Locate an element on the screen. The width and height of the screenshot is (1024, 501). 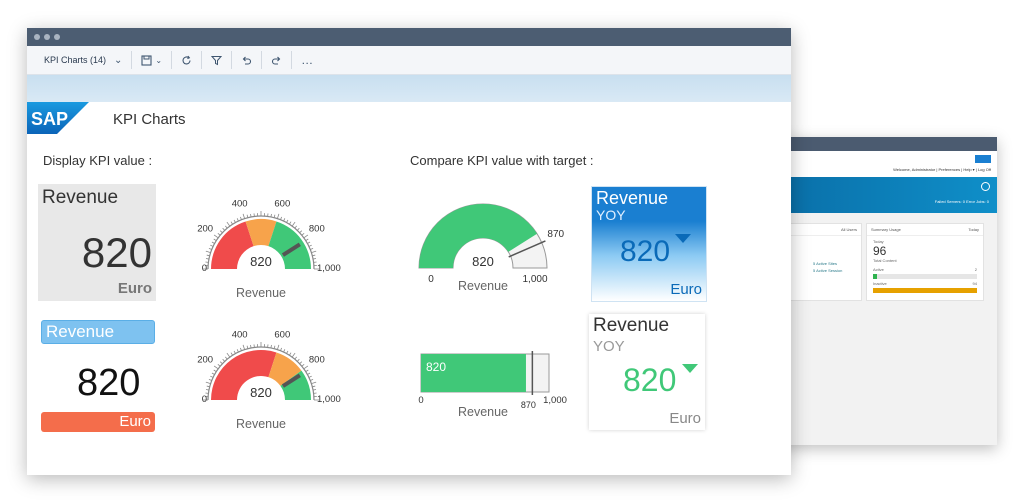
background-banner-stats: Failed Servers: 0 Error Jobs: 0 is located at coordinates (961, 201).